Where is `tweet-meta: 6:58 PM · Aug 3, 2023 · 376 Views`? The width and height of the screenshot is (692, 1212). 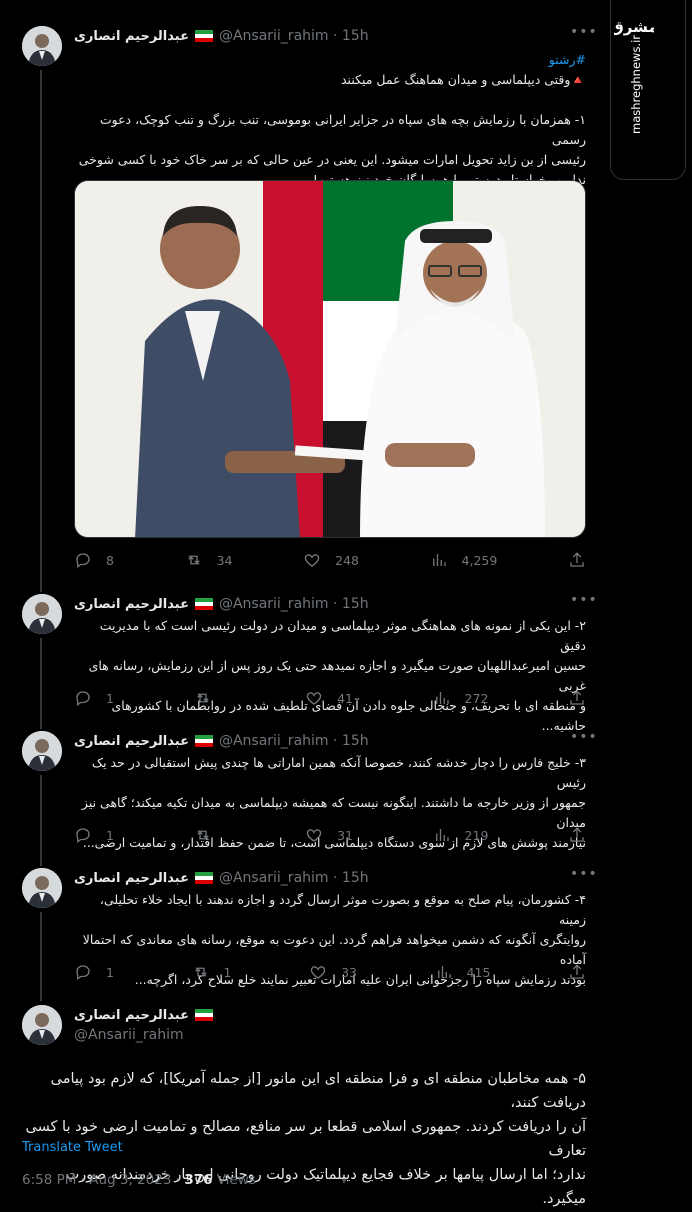
tweet-meta: 6:58 PM · Aug 3, 2023 · 376 Views is located at coordinates (139, 1180).